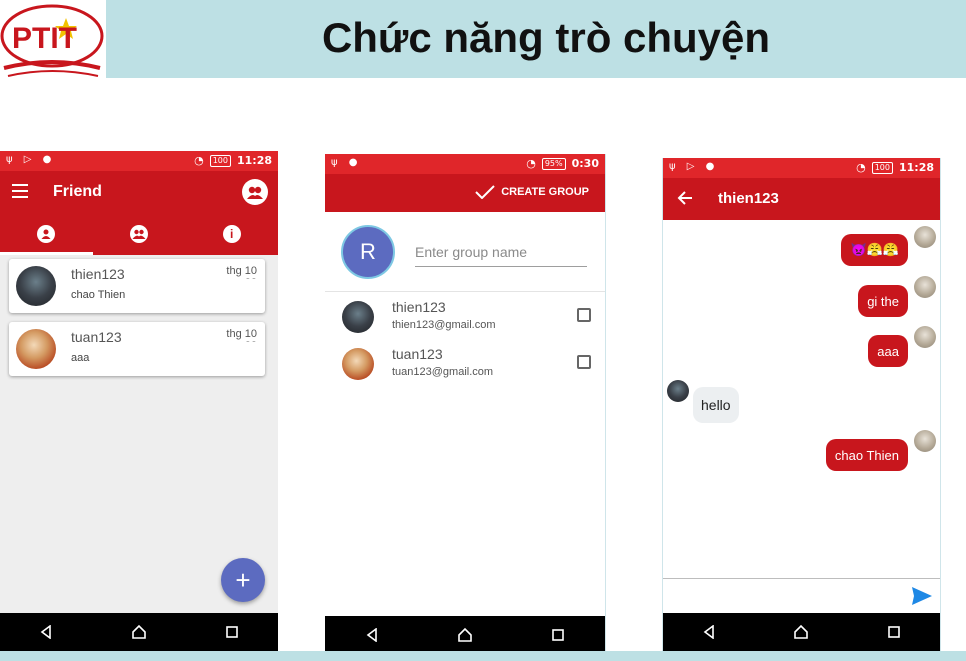 This screenshot has width=966, height=661. Describe the element at coordinates (874, 250) in the screenshot. I see `message-bubble-out: 👿😤😤` at that location.